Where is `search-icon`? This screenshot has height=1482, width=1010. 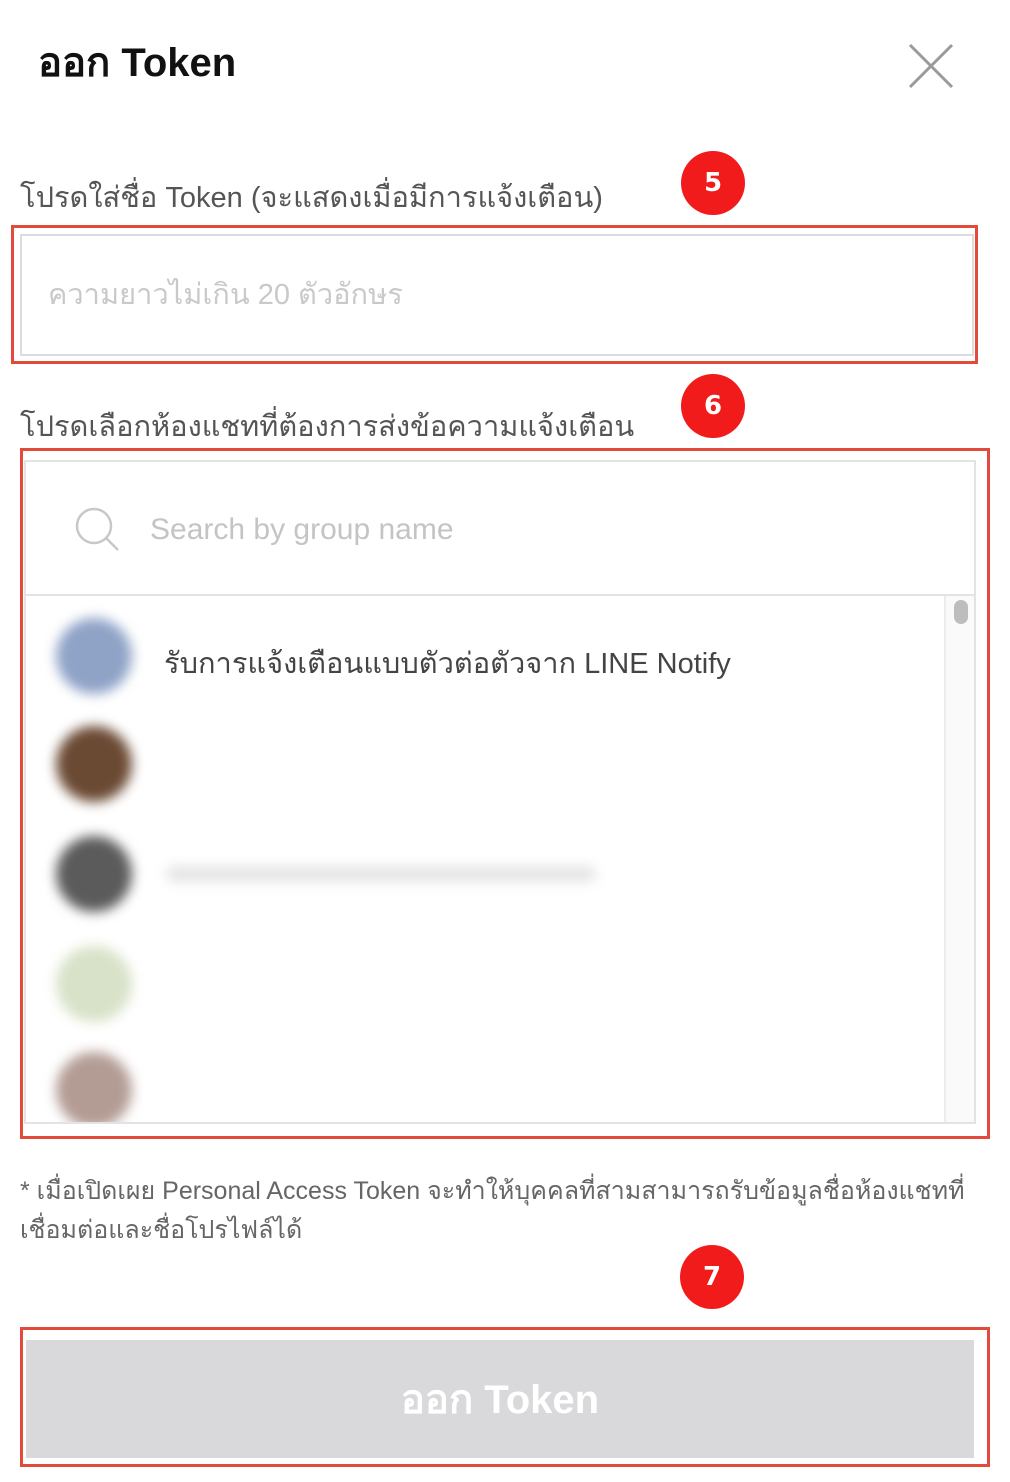
search-icon is located at coordinates (97, 529).